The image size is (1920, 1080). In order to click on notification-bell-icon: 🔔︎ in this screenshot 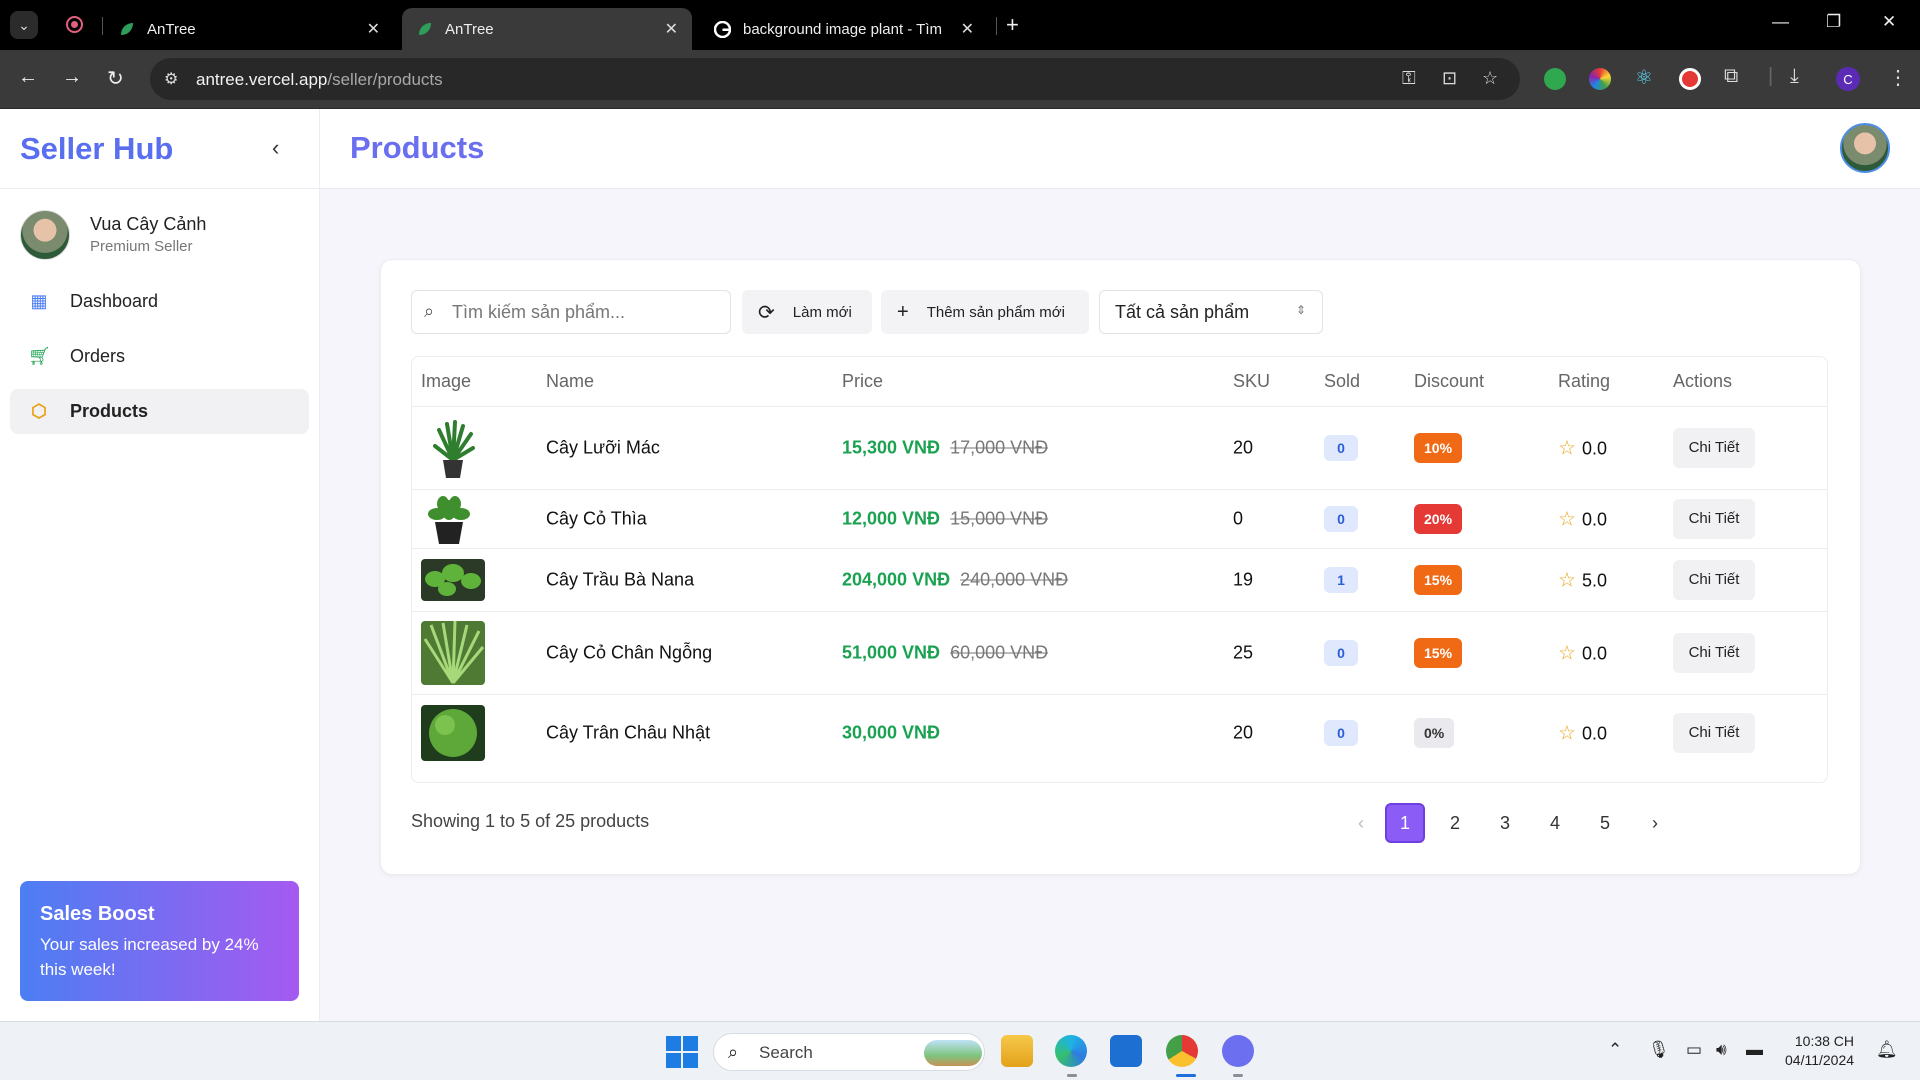, I will do `click(1887, 1050)`.